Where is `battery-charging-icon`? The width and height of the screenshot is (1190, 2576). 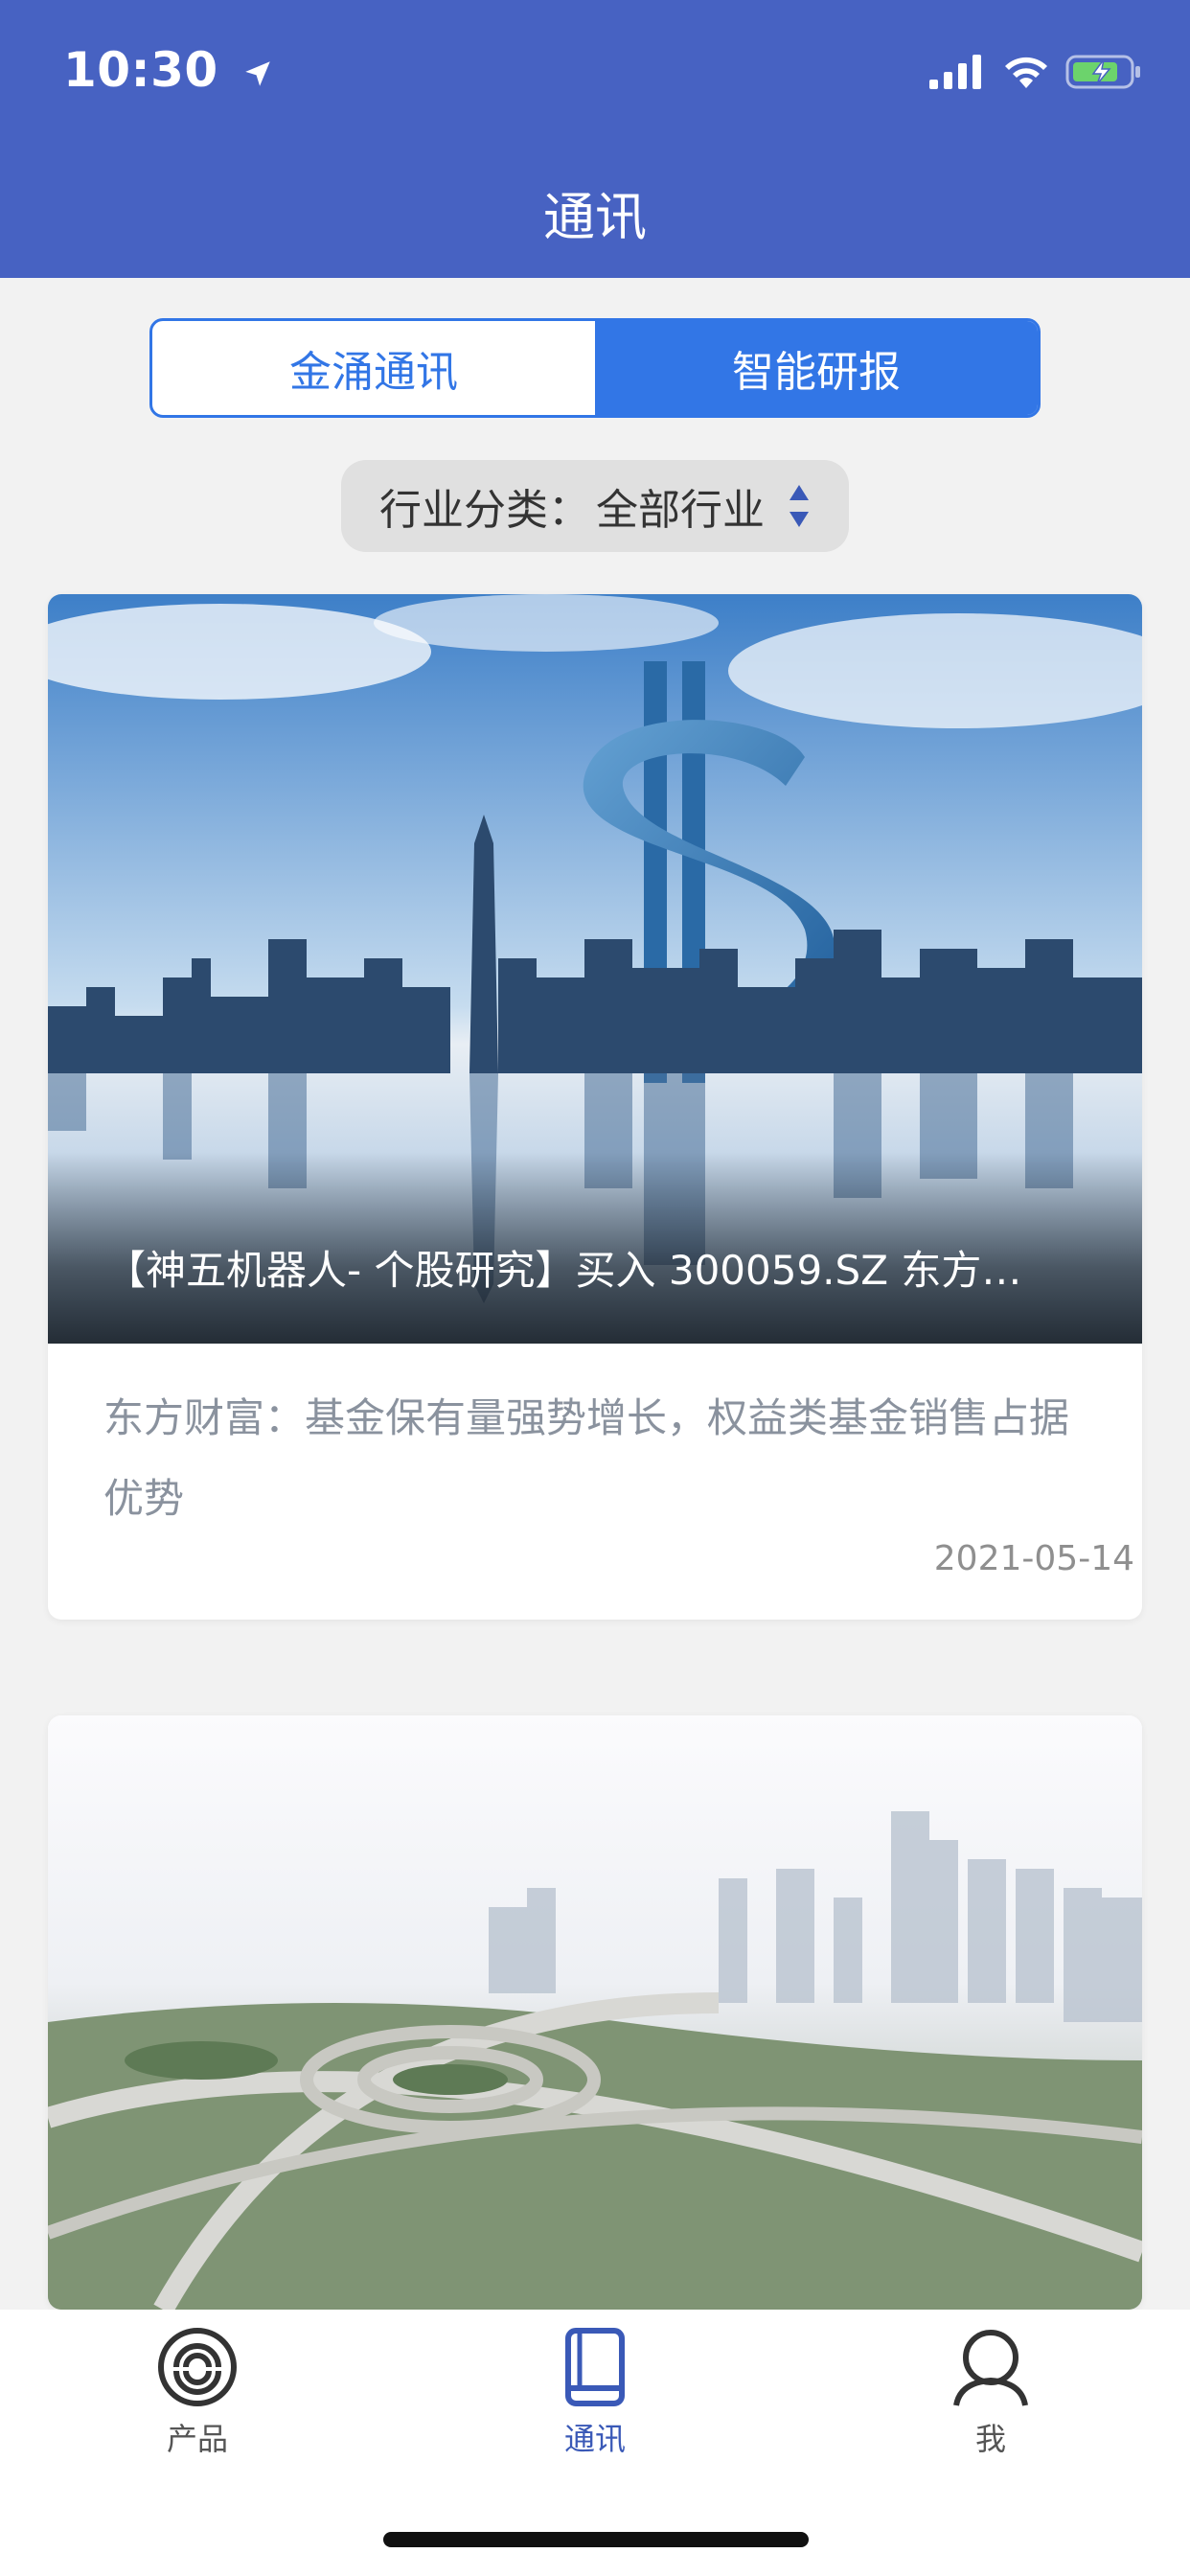
battery-charging-icon is located at coordinates (1103, 74).